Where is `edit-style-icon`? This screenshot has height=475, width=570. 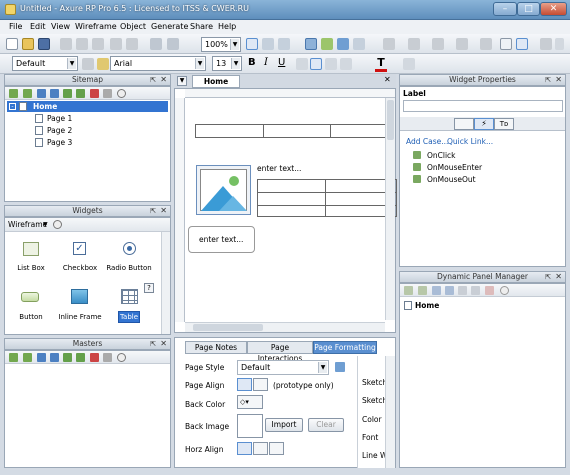
edit-style-icon is located at coordinates (340, 367).